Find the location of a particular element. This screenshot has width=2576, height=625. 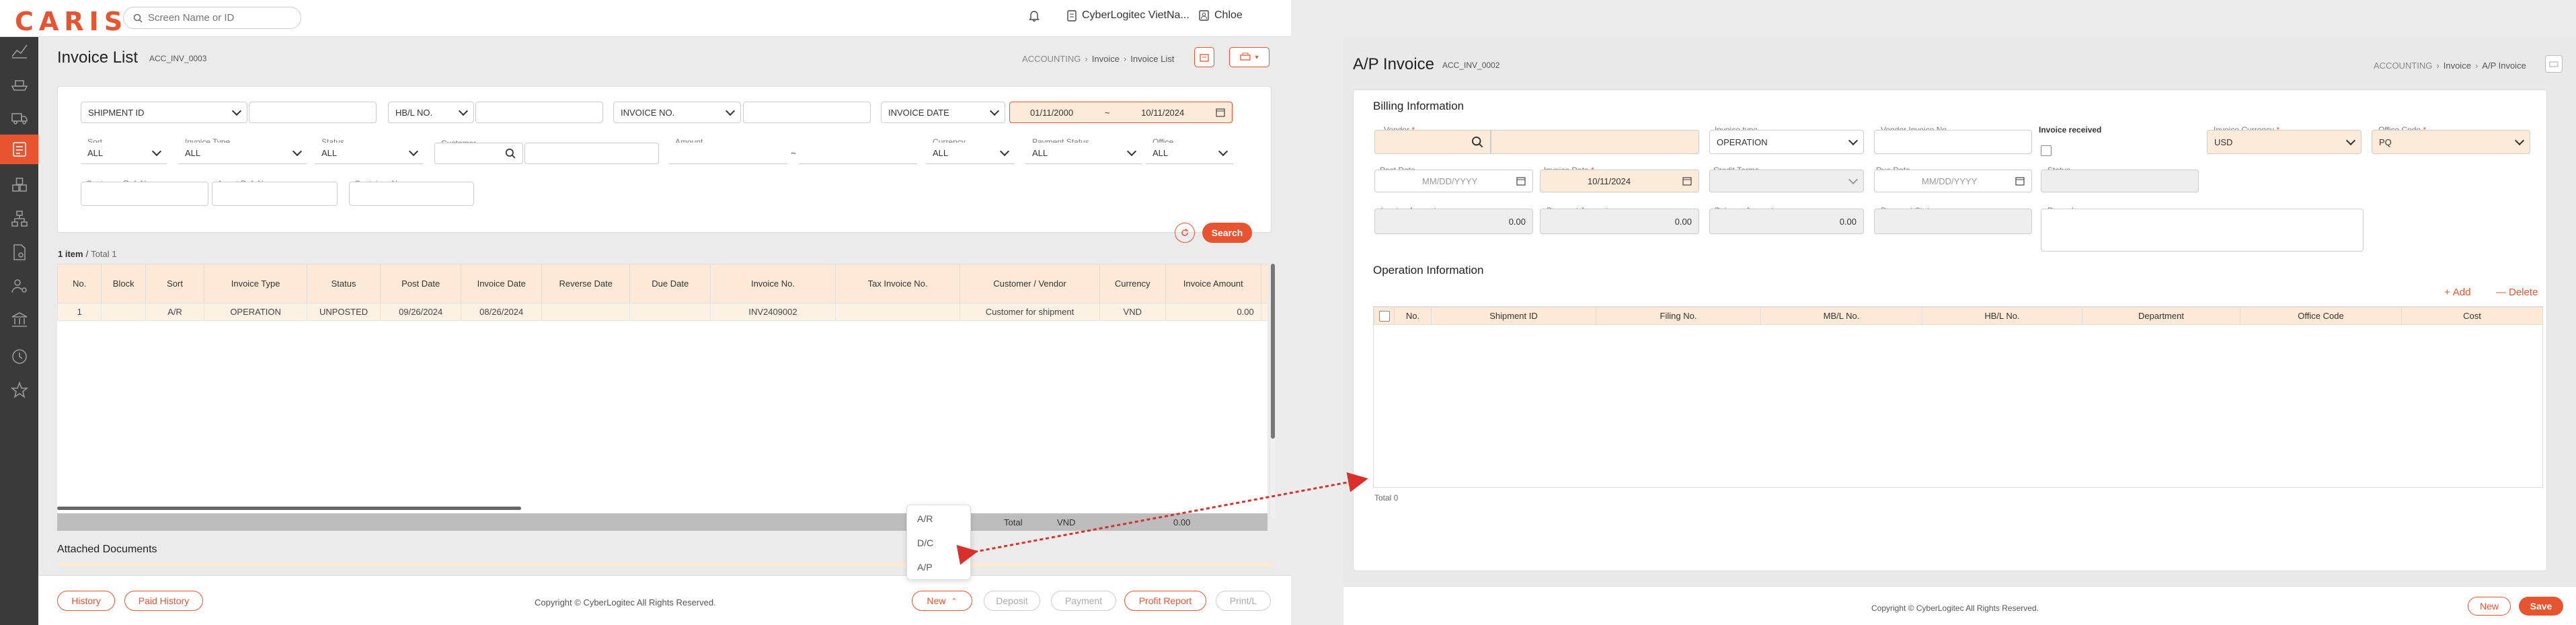

hbl-no-input is located at coordinates (539, 112).